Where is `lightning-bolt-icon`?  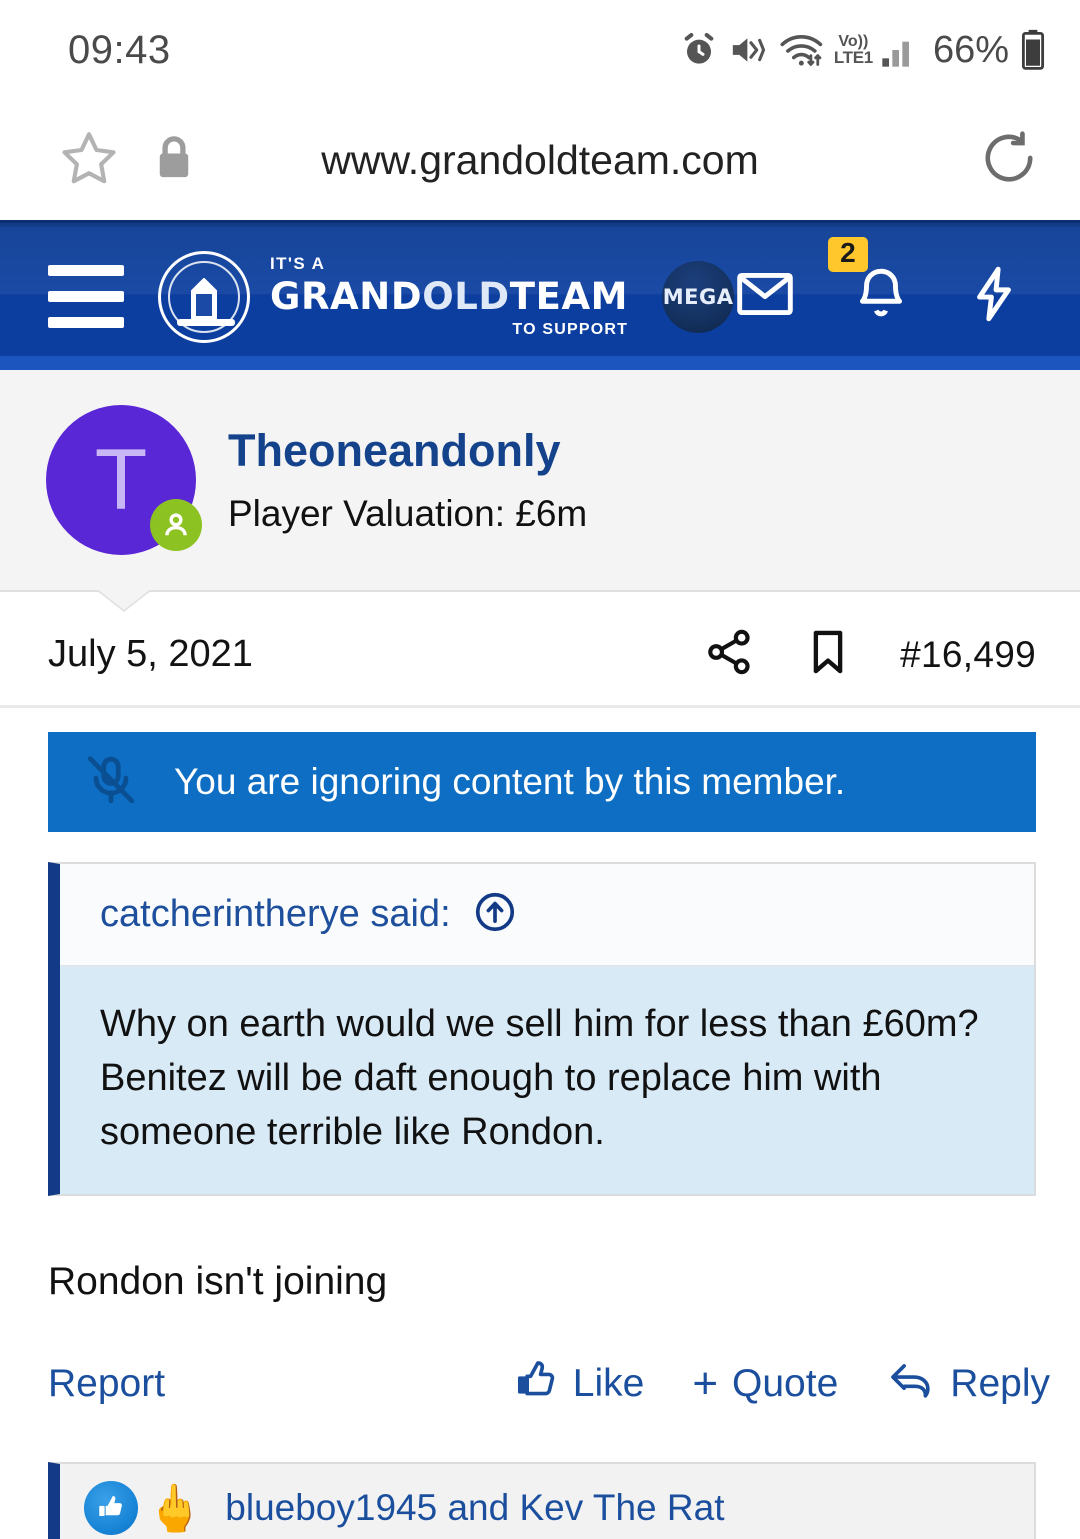
lightning-bolt-icon is located at coordinates (994, 296).